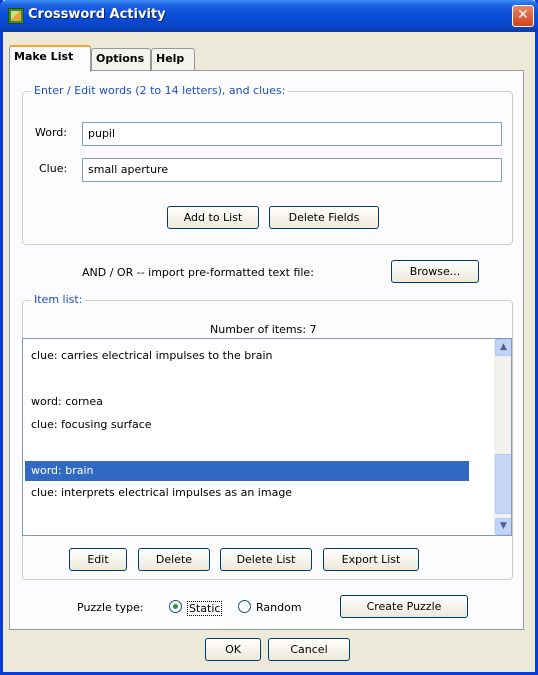 This screenshot has width=538, height=675. What do you see at coordinates (16, 16) in the screenshot?
I see `app-icon` at bounding box center [16, 16].